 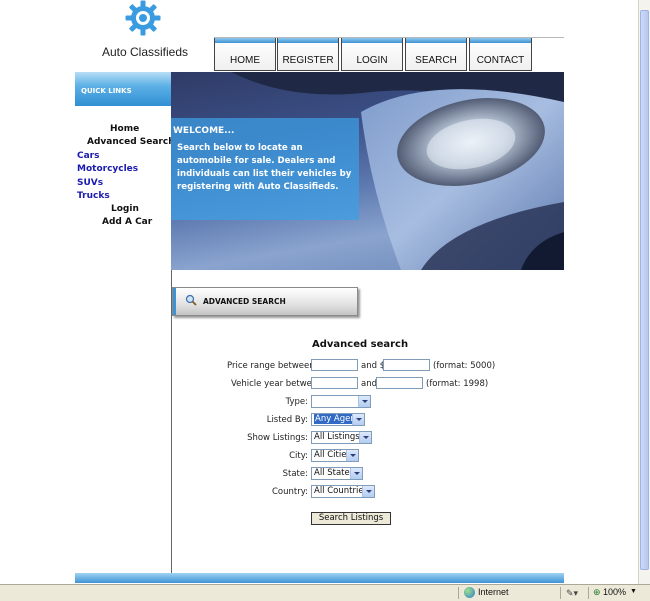 I want to click on nav-login-button: LOGIN, so click(x=372, y=54).